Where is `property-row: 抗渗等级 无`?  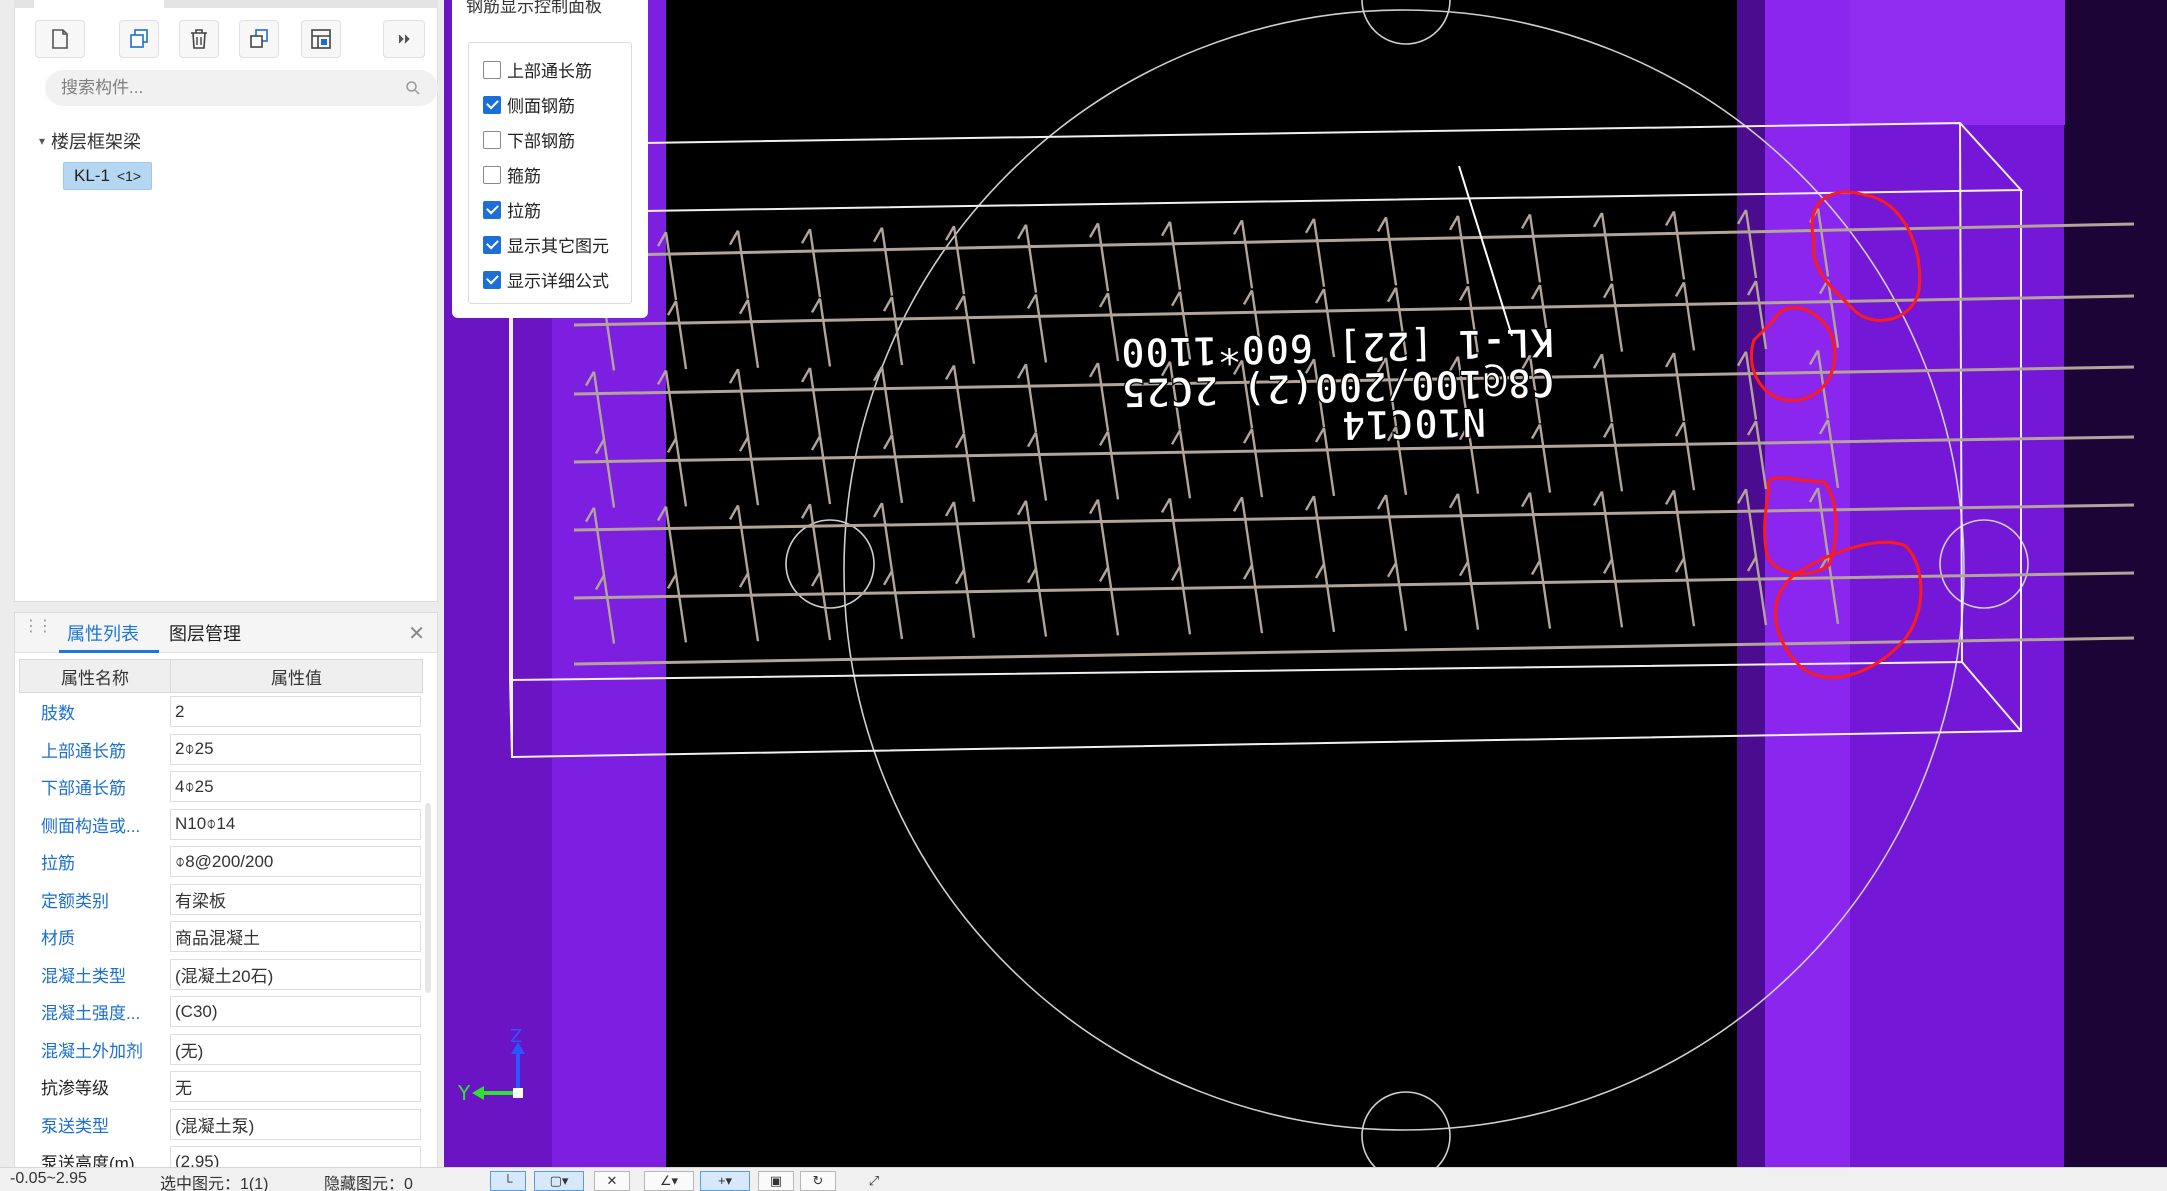 property-row: 抗渗等级 无 is located at coordinates (221, 1087).